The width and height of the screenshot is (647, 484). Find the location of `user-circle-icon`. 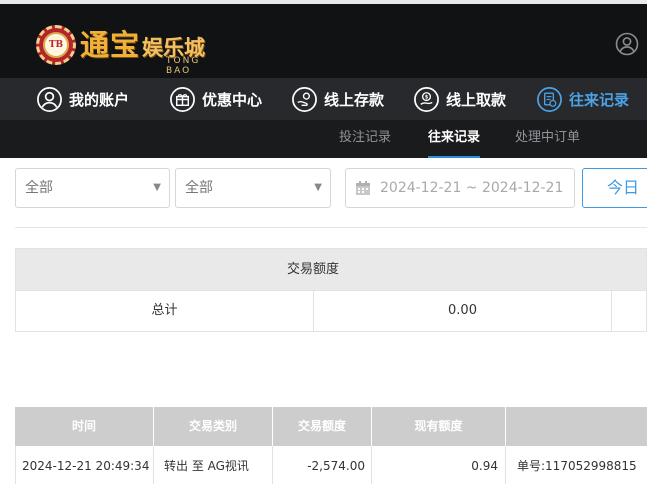

user-circle-icon is located at coordinates (49, 99).